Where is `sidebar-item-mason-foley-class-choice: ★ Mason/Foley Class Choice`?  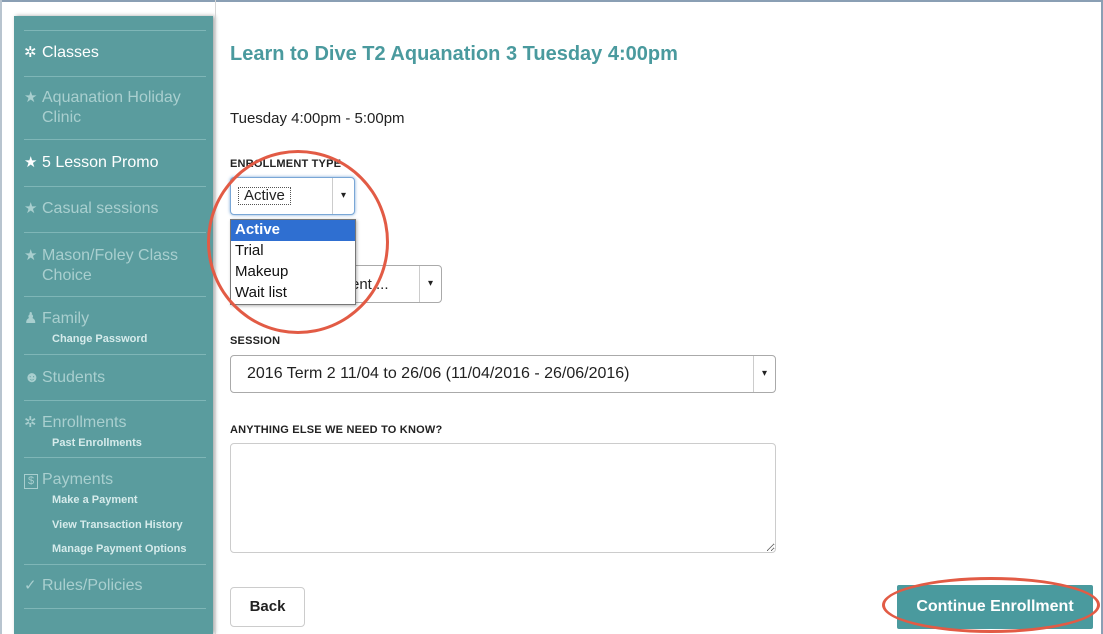 sidebar-item-mason-foley-class-choice: ★ Mason/Foley Class Choice is located at coordinates (115, 266).